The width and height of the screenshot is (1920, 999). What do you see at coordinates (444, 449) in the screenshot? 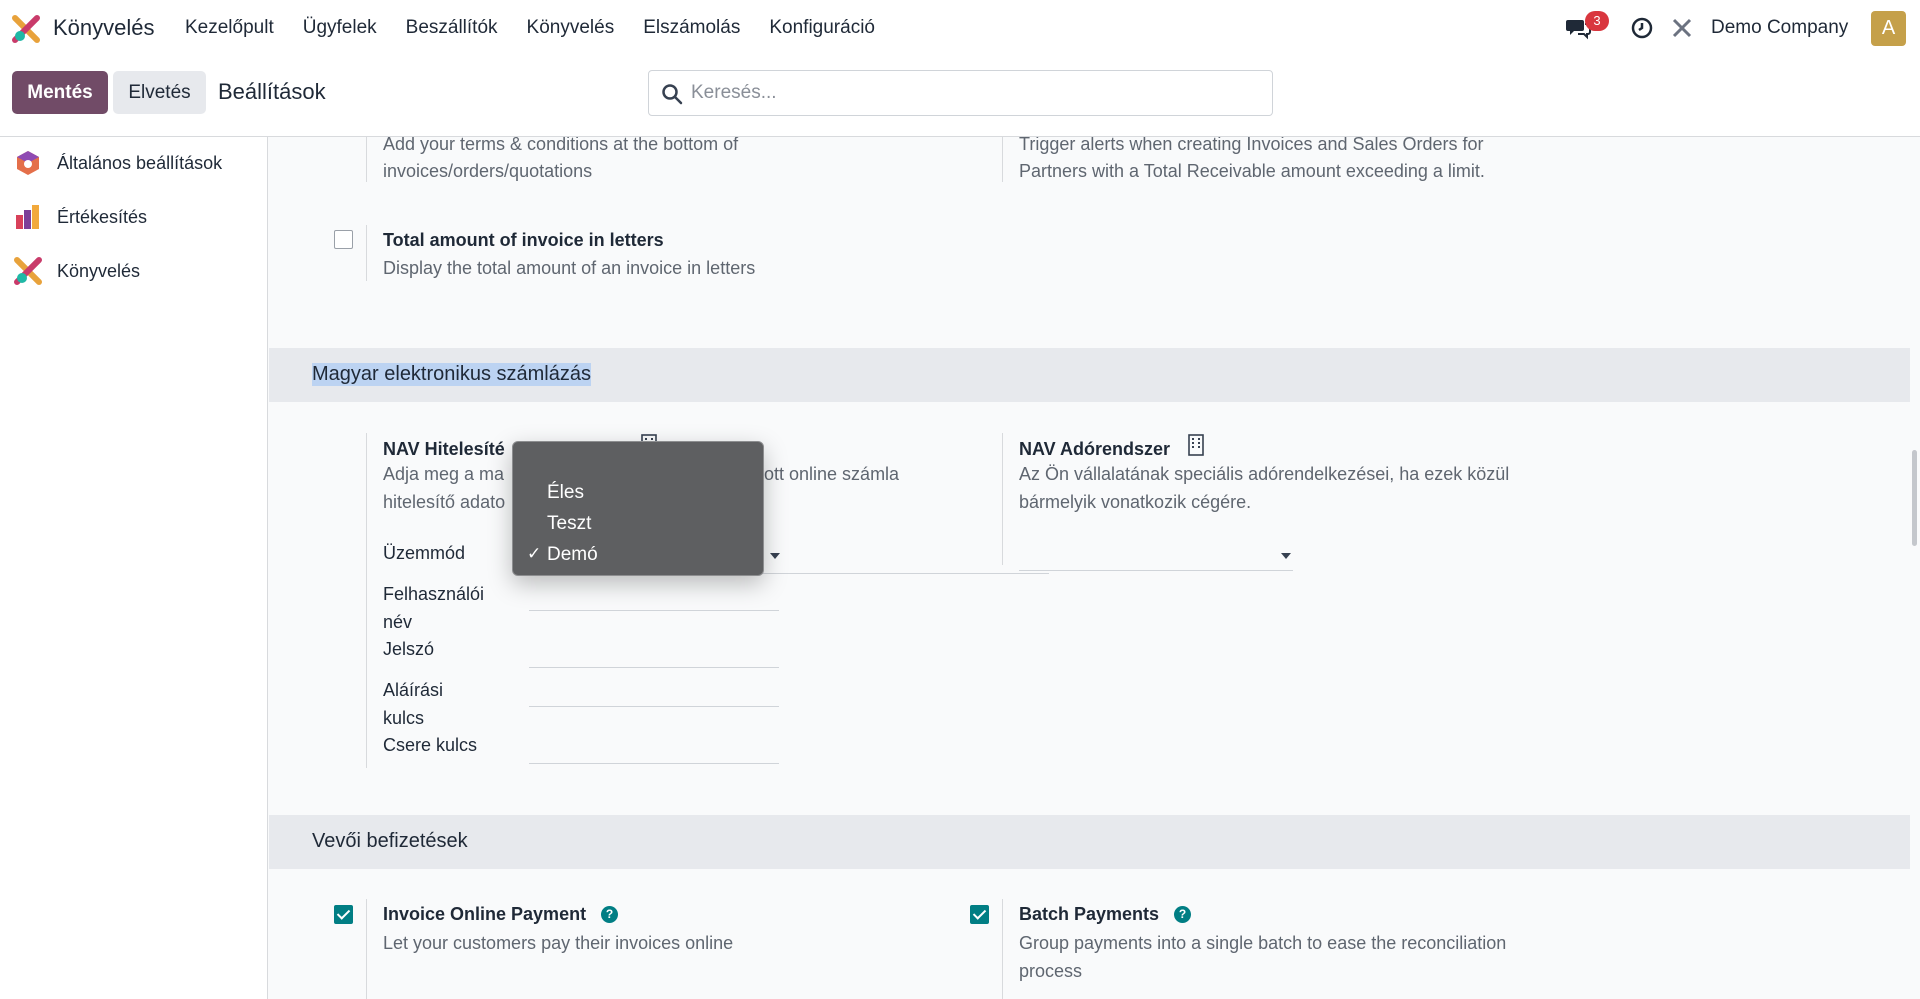
I see `nav-auth-title: NAV Hitelesíté` at bounding box center [444, 449].